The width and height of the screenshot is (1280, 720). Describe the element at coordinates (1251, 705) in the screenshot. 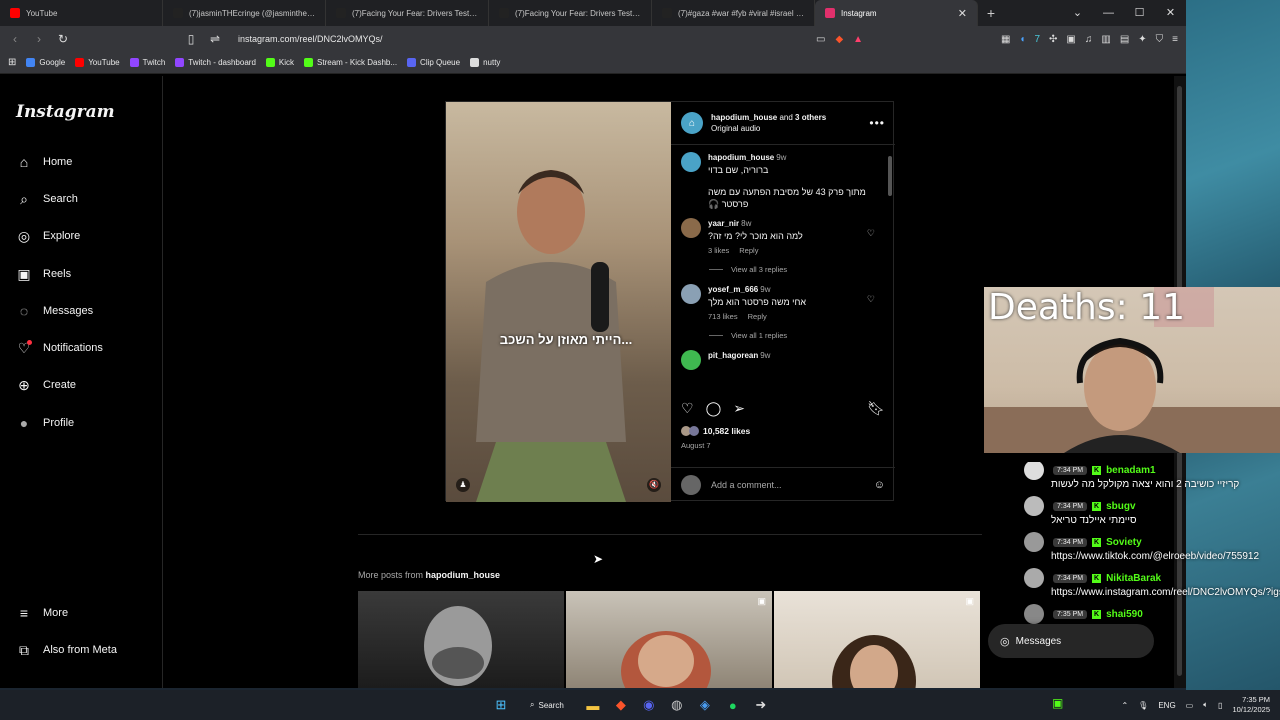

I see `taskbar-clock: 7:35 PM 10/12/2025` at that location.